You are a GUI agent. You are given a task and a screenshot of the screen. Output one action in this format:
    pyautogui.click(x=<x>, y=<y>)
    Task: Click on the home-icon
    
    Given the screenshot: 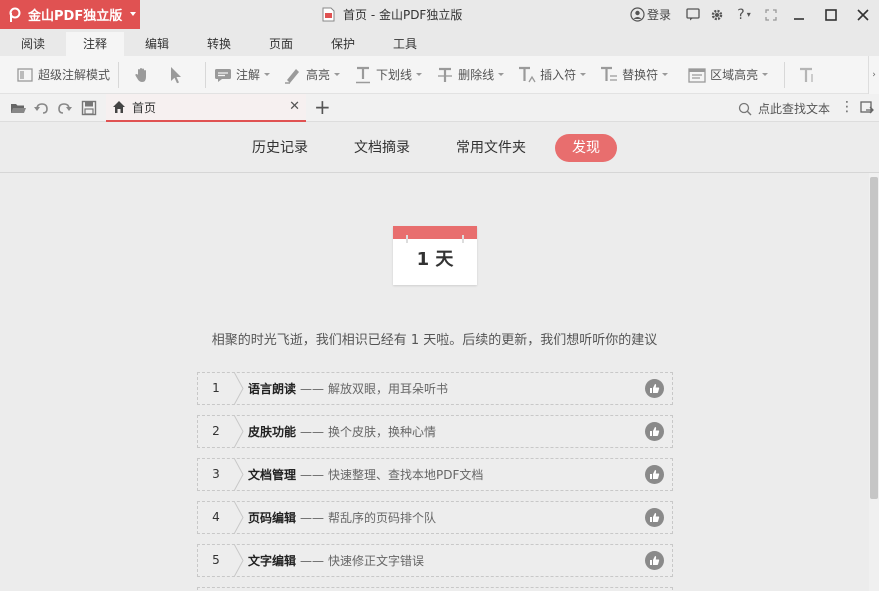 What is the action you would take?
    pyautogui.click(x=119, y=107)
    